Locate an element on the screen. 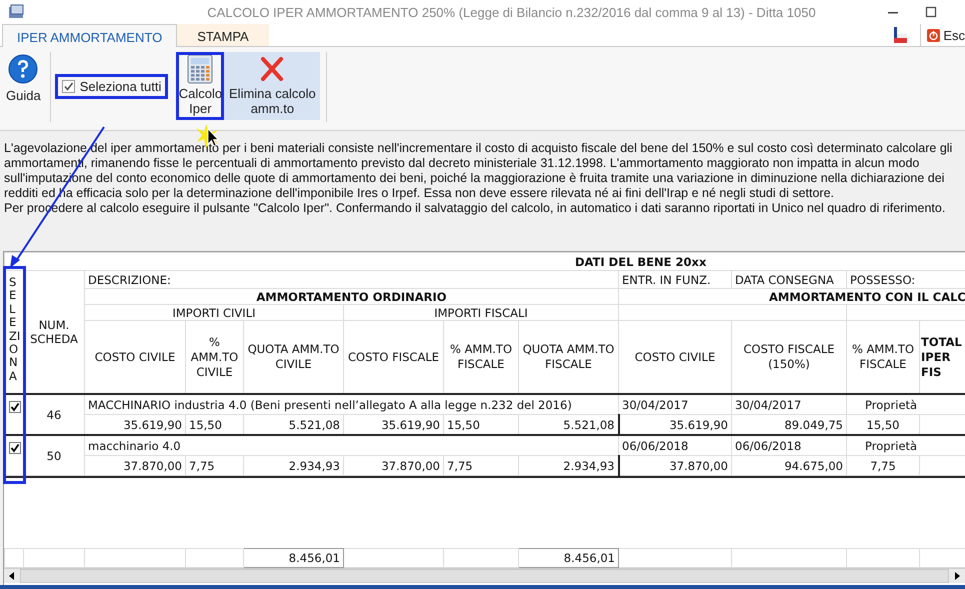 Image resolution: width=965 pixels, height=589 pixels. tab: STAMPA is located at coordinates (223, 35).